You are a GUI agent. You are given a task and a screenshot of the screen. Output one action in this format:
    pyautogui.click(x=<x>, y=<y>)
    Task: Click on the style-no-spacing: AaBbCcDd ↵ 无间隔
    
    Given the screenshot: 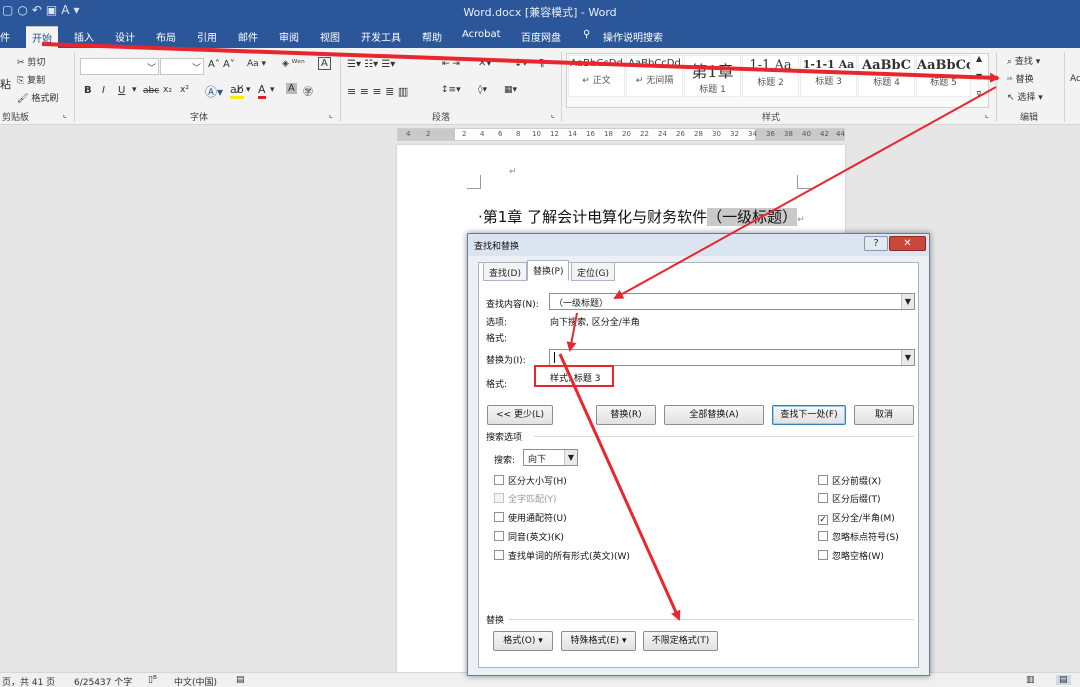 What is the action you would take?
    pyautogui.click(x=654, y=76)
    